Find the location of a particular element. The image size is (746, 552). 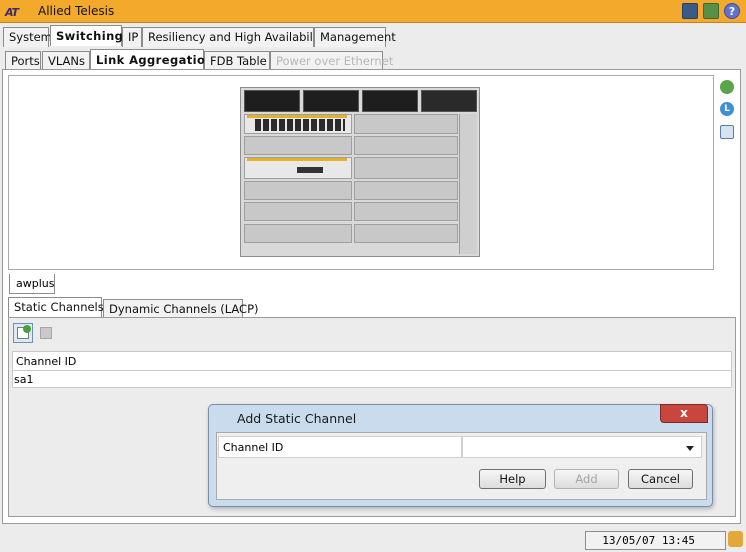

line-card-slot is located at coordinates (298, 124).